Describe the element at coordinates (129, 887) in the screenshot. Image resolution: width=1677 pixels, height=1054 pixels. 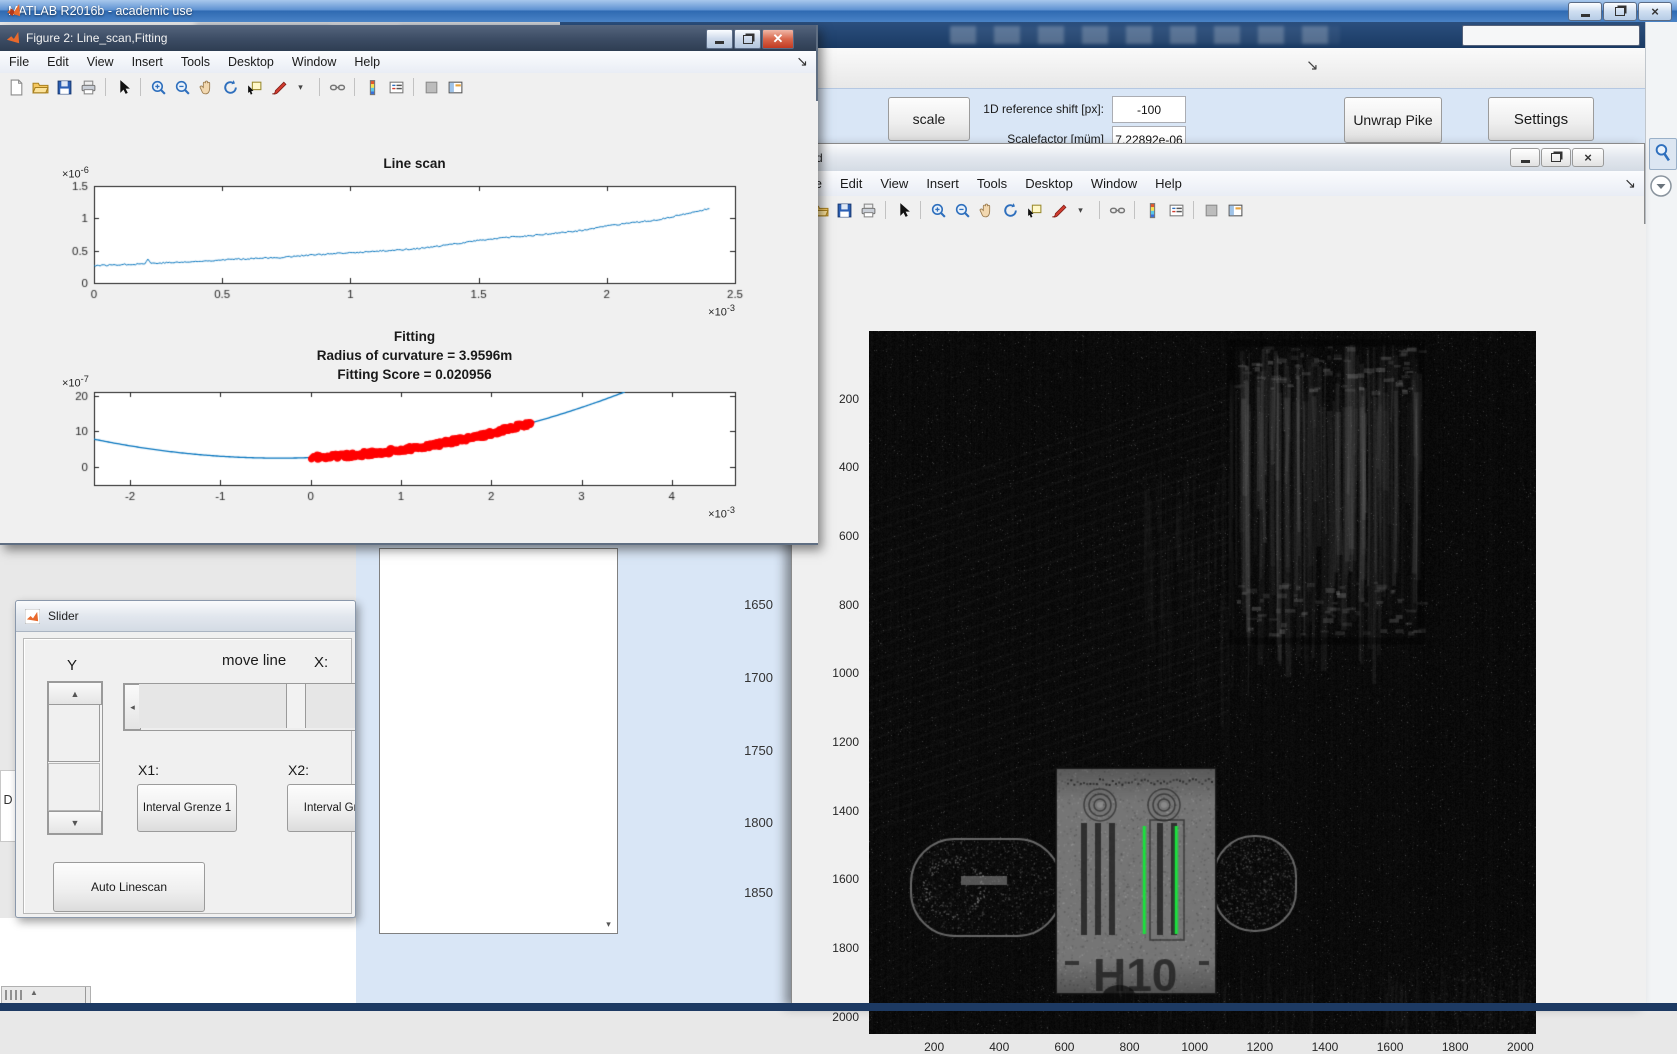
I see `auto-linescan-button: Auto Linescan` at that location.